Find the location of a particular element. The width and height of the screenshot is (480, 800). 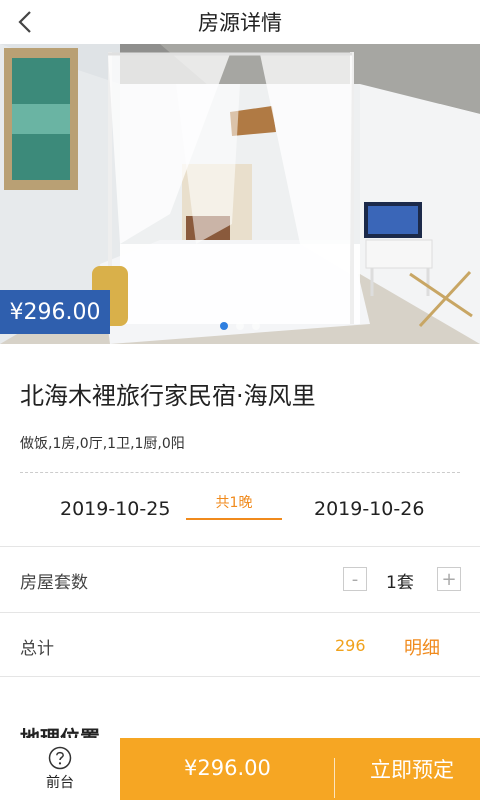

header-bar: 房源详情 is located at coordinates (240, 22).